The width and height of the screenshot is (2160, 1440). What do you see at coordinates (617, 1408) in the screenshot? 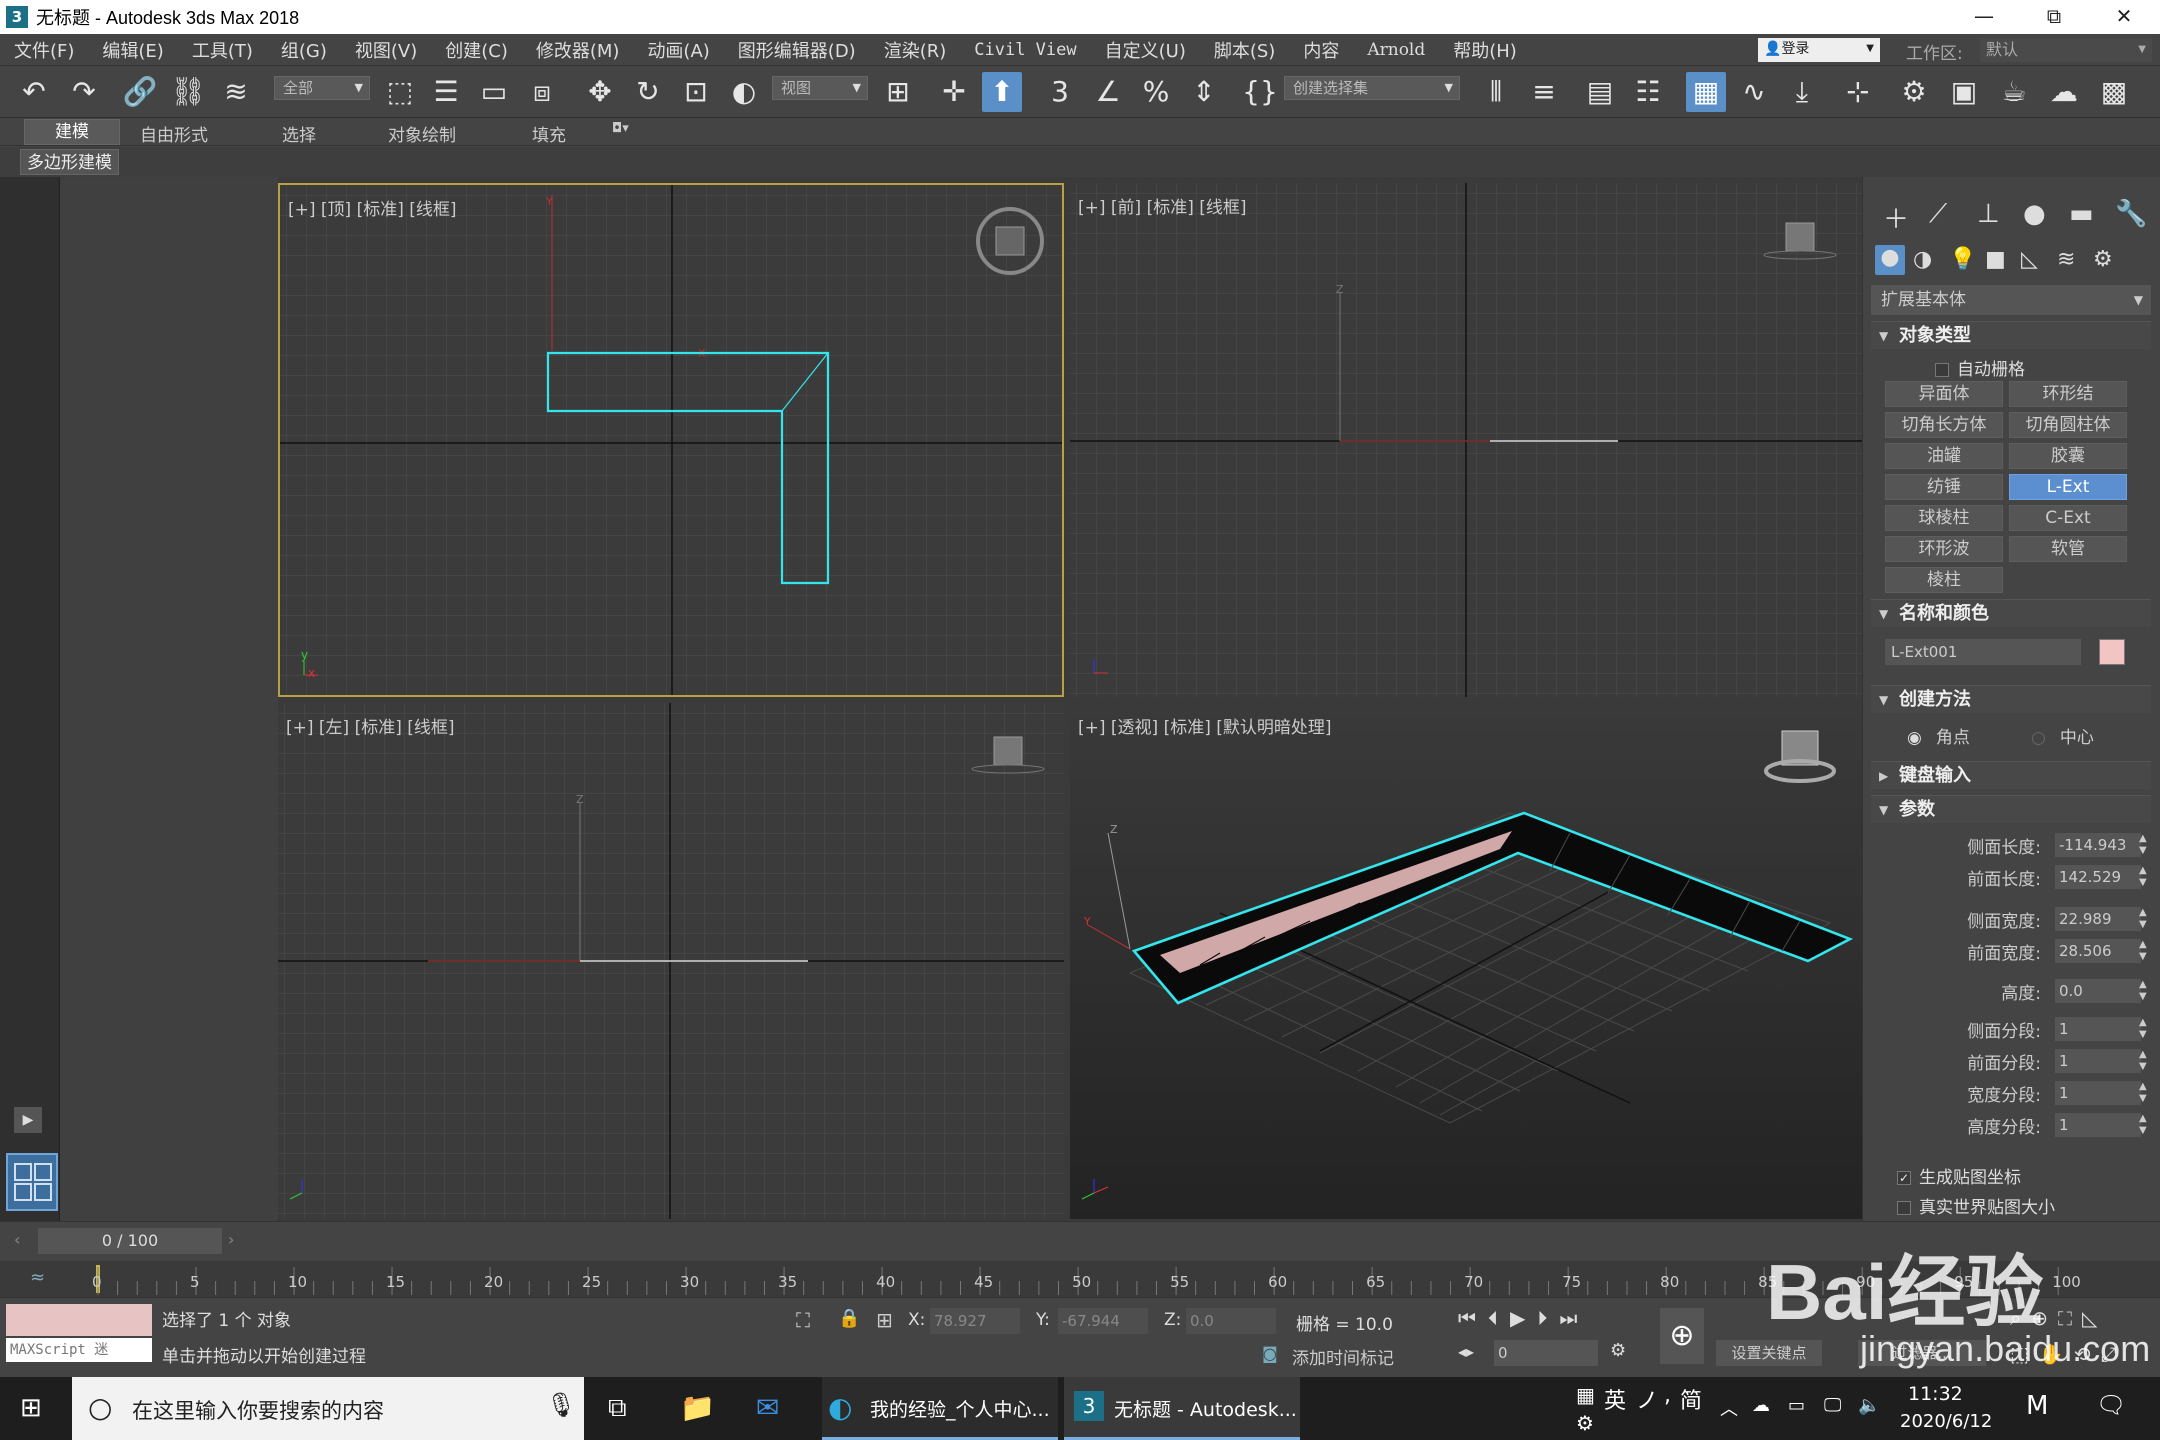
I see `task-view-icon: ⧉` at bounding box center [617, 1408].